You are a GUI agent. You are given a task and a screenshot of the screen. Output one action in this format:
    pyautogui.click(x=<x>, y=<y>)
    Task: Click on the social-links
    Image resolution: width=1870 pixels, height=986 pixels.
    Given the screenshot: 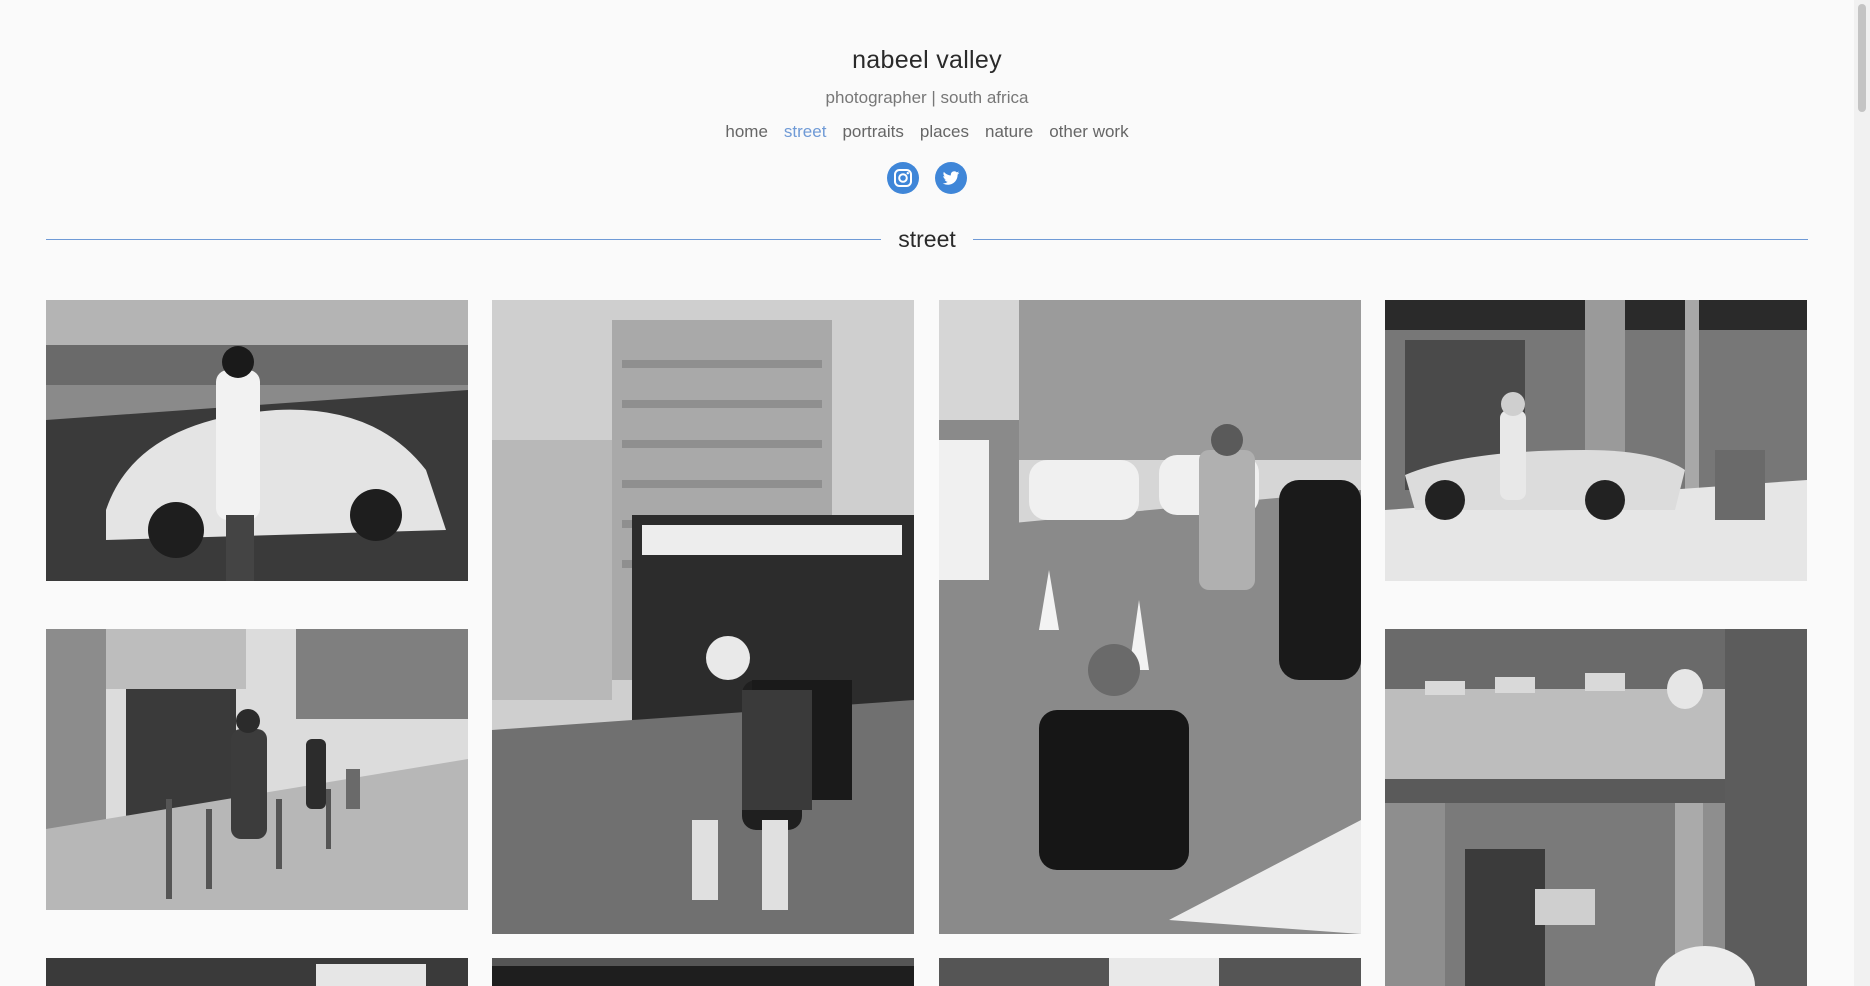 What is the action you would take?
    pyautogui.click(x=927, y=178)
    